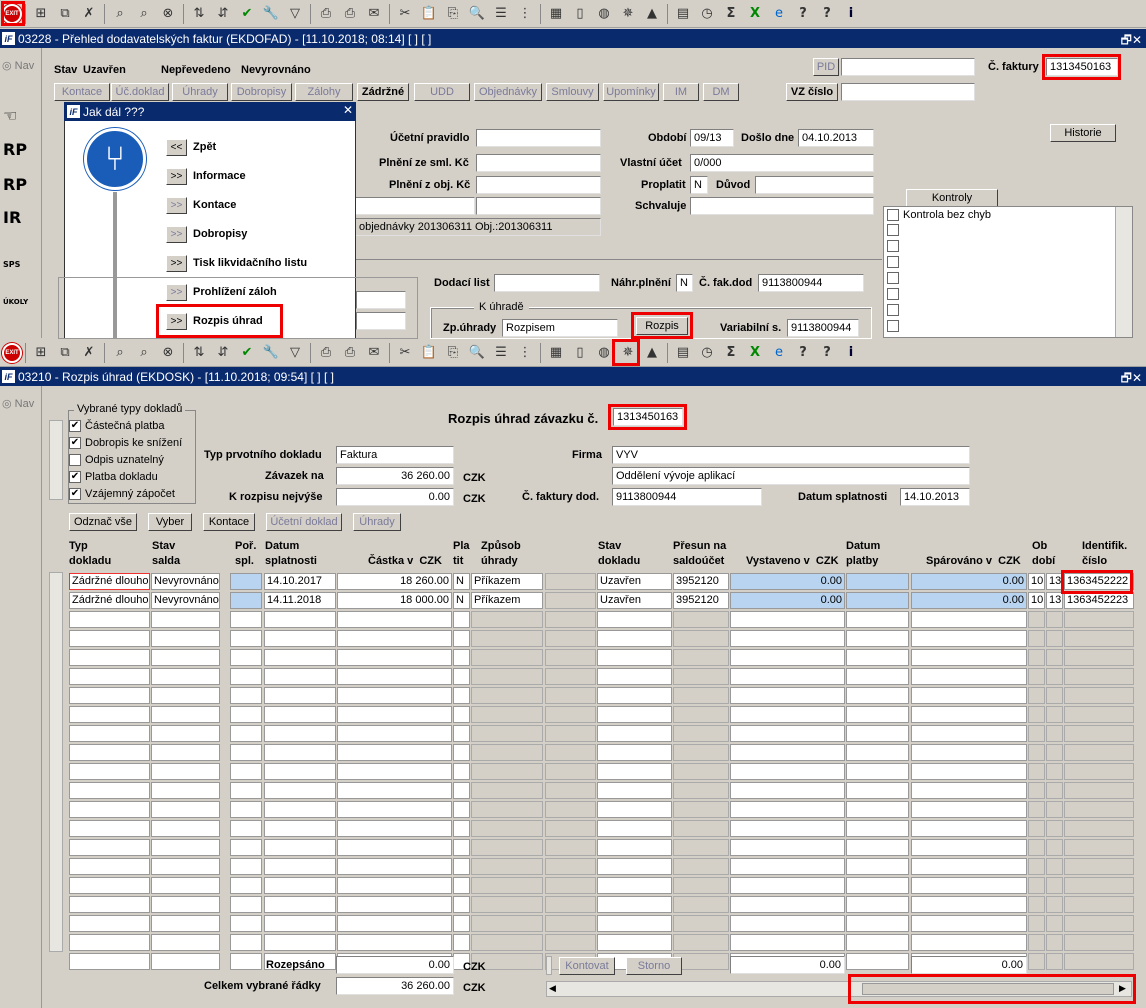 The height and width of the screenshot is (1008, 1146). Describe the element at coordinates (628, 14) in the screenshot. I see `ship-wheel-icon: ✵` at that location.